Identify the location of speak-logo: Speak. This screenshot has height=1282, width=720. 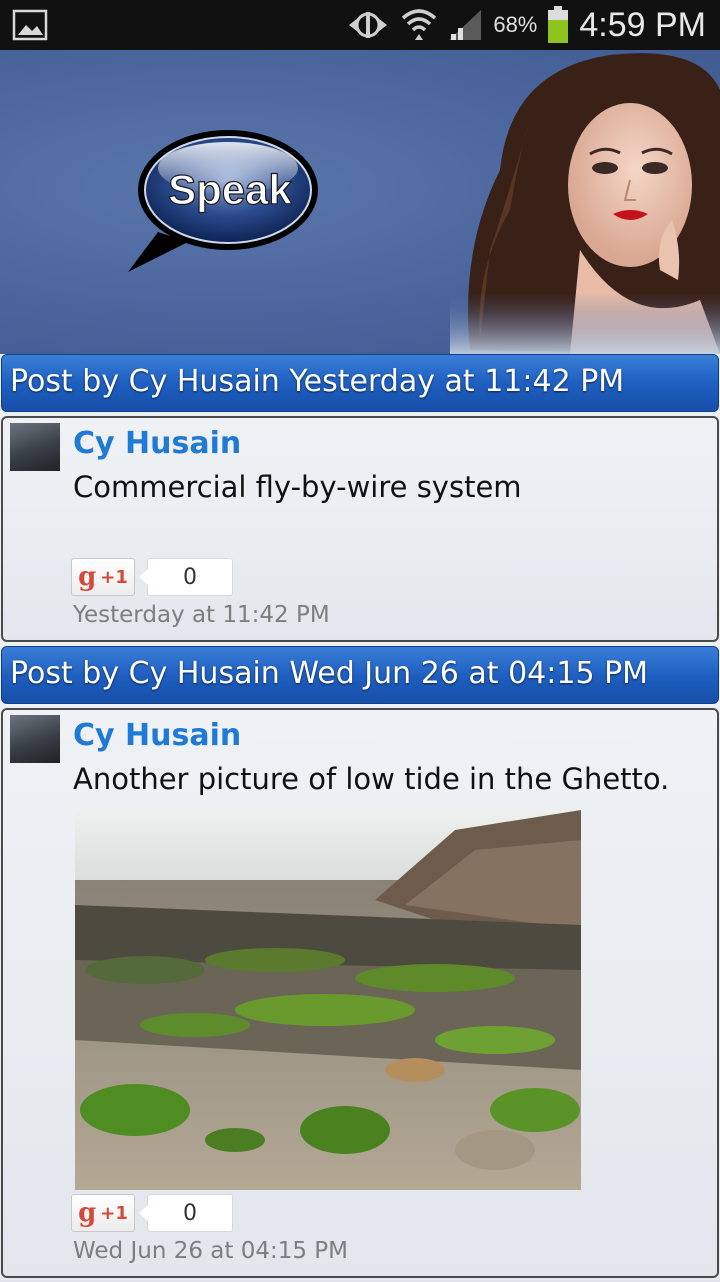
(223, 201).